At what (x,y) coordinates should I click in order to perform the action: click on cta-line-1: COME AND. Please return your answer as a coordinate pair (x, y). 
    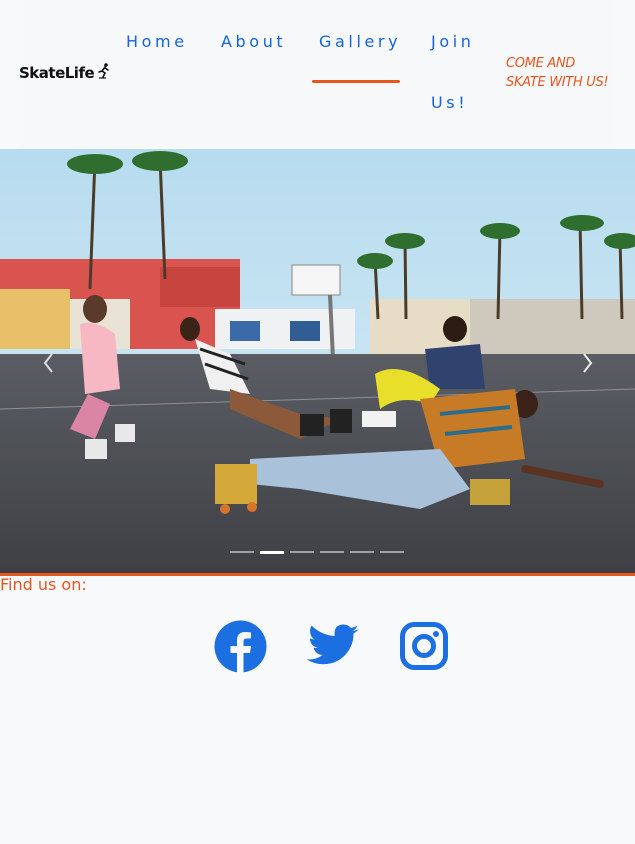
    Looking at the image, I should click on (541, 63).